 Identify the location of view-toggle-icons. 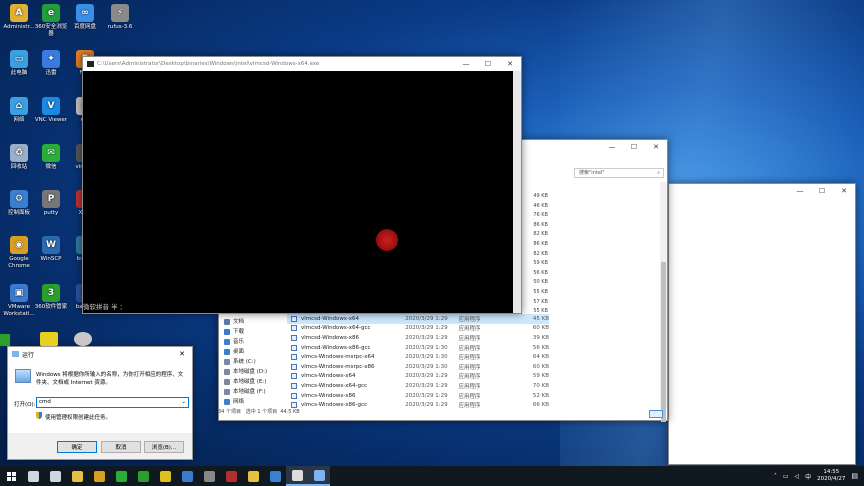
(656, 414).